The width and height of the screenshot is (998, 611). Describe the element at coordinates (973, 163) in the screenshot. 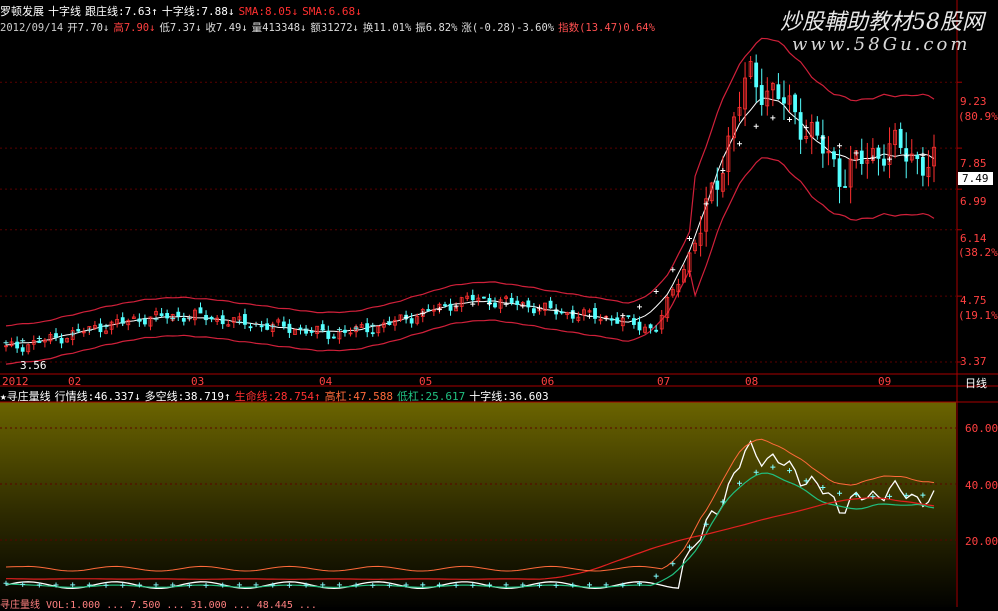

I see `price-label-785: 7.85` at that location.